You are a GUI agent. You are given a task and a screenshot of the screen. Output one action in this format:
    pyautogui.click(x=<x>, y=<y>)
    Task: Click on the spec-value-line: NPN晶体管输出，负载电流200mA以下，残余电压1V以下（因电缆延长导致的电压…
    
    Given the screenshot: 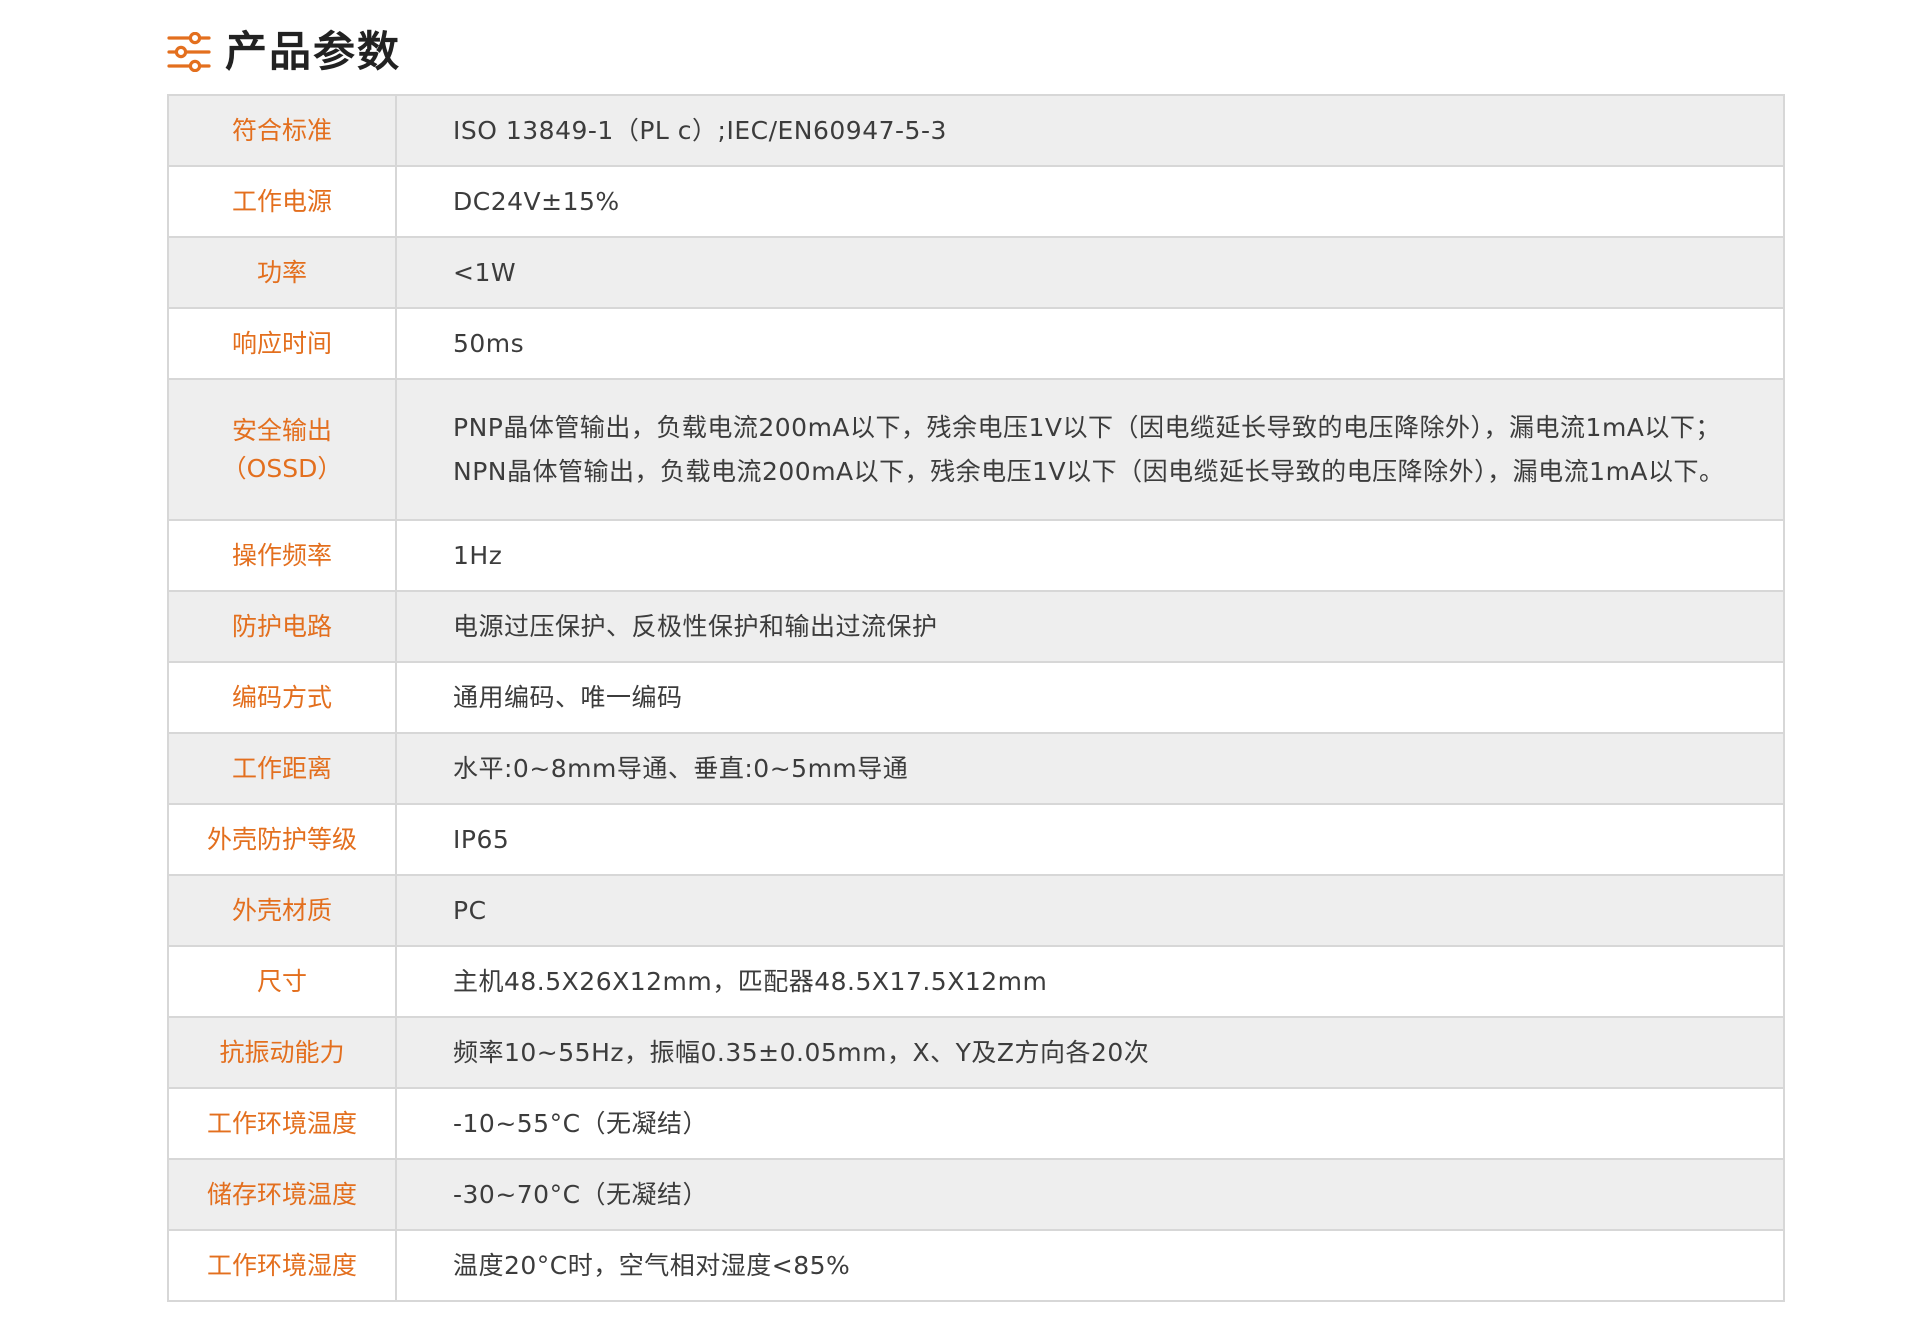 What is the action you would take?
    pyautogui.click(x=1089, y=471)
    